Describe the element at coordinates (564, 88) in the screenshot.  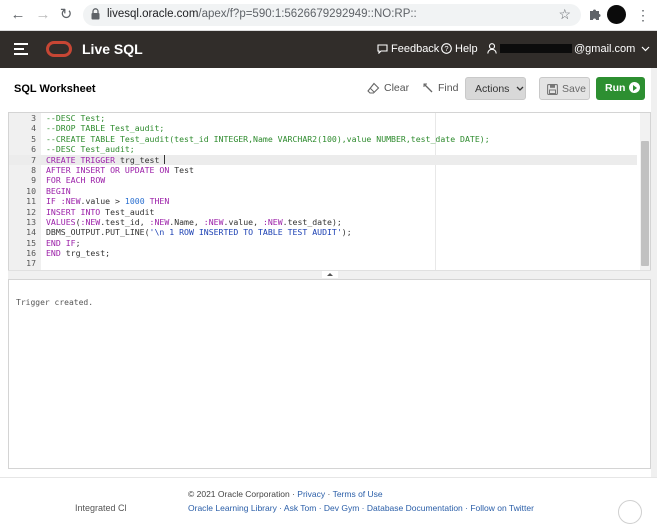
I see `save-button: Save` at that location.